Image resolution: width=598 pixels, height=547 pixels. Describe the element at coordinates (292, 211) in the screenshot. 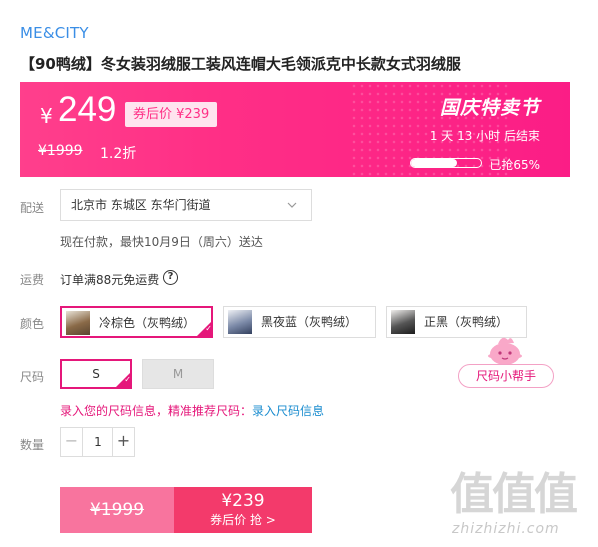

I see `chevron-down-icon` at that location.